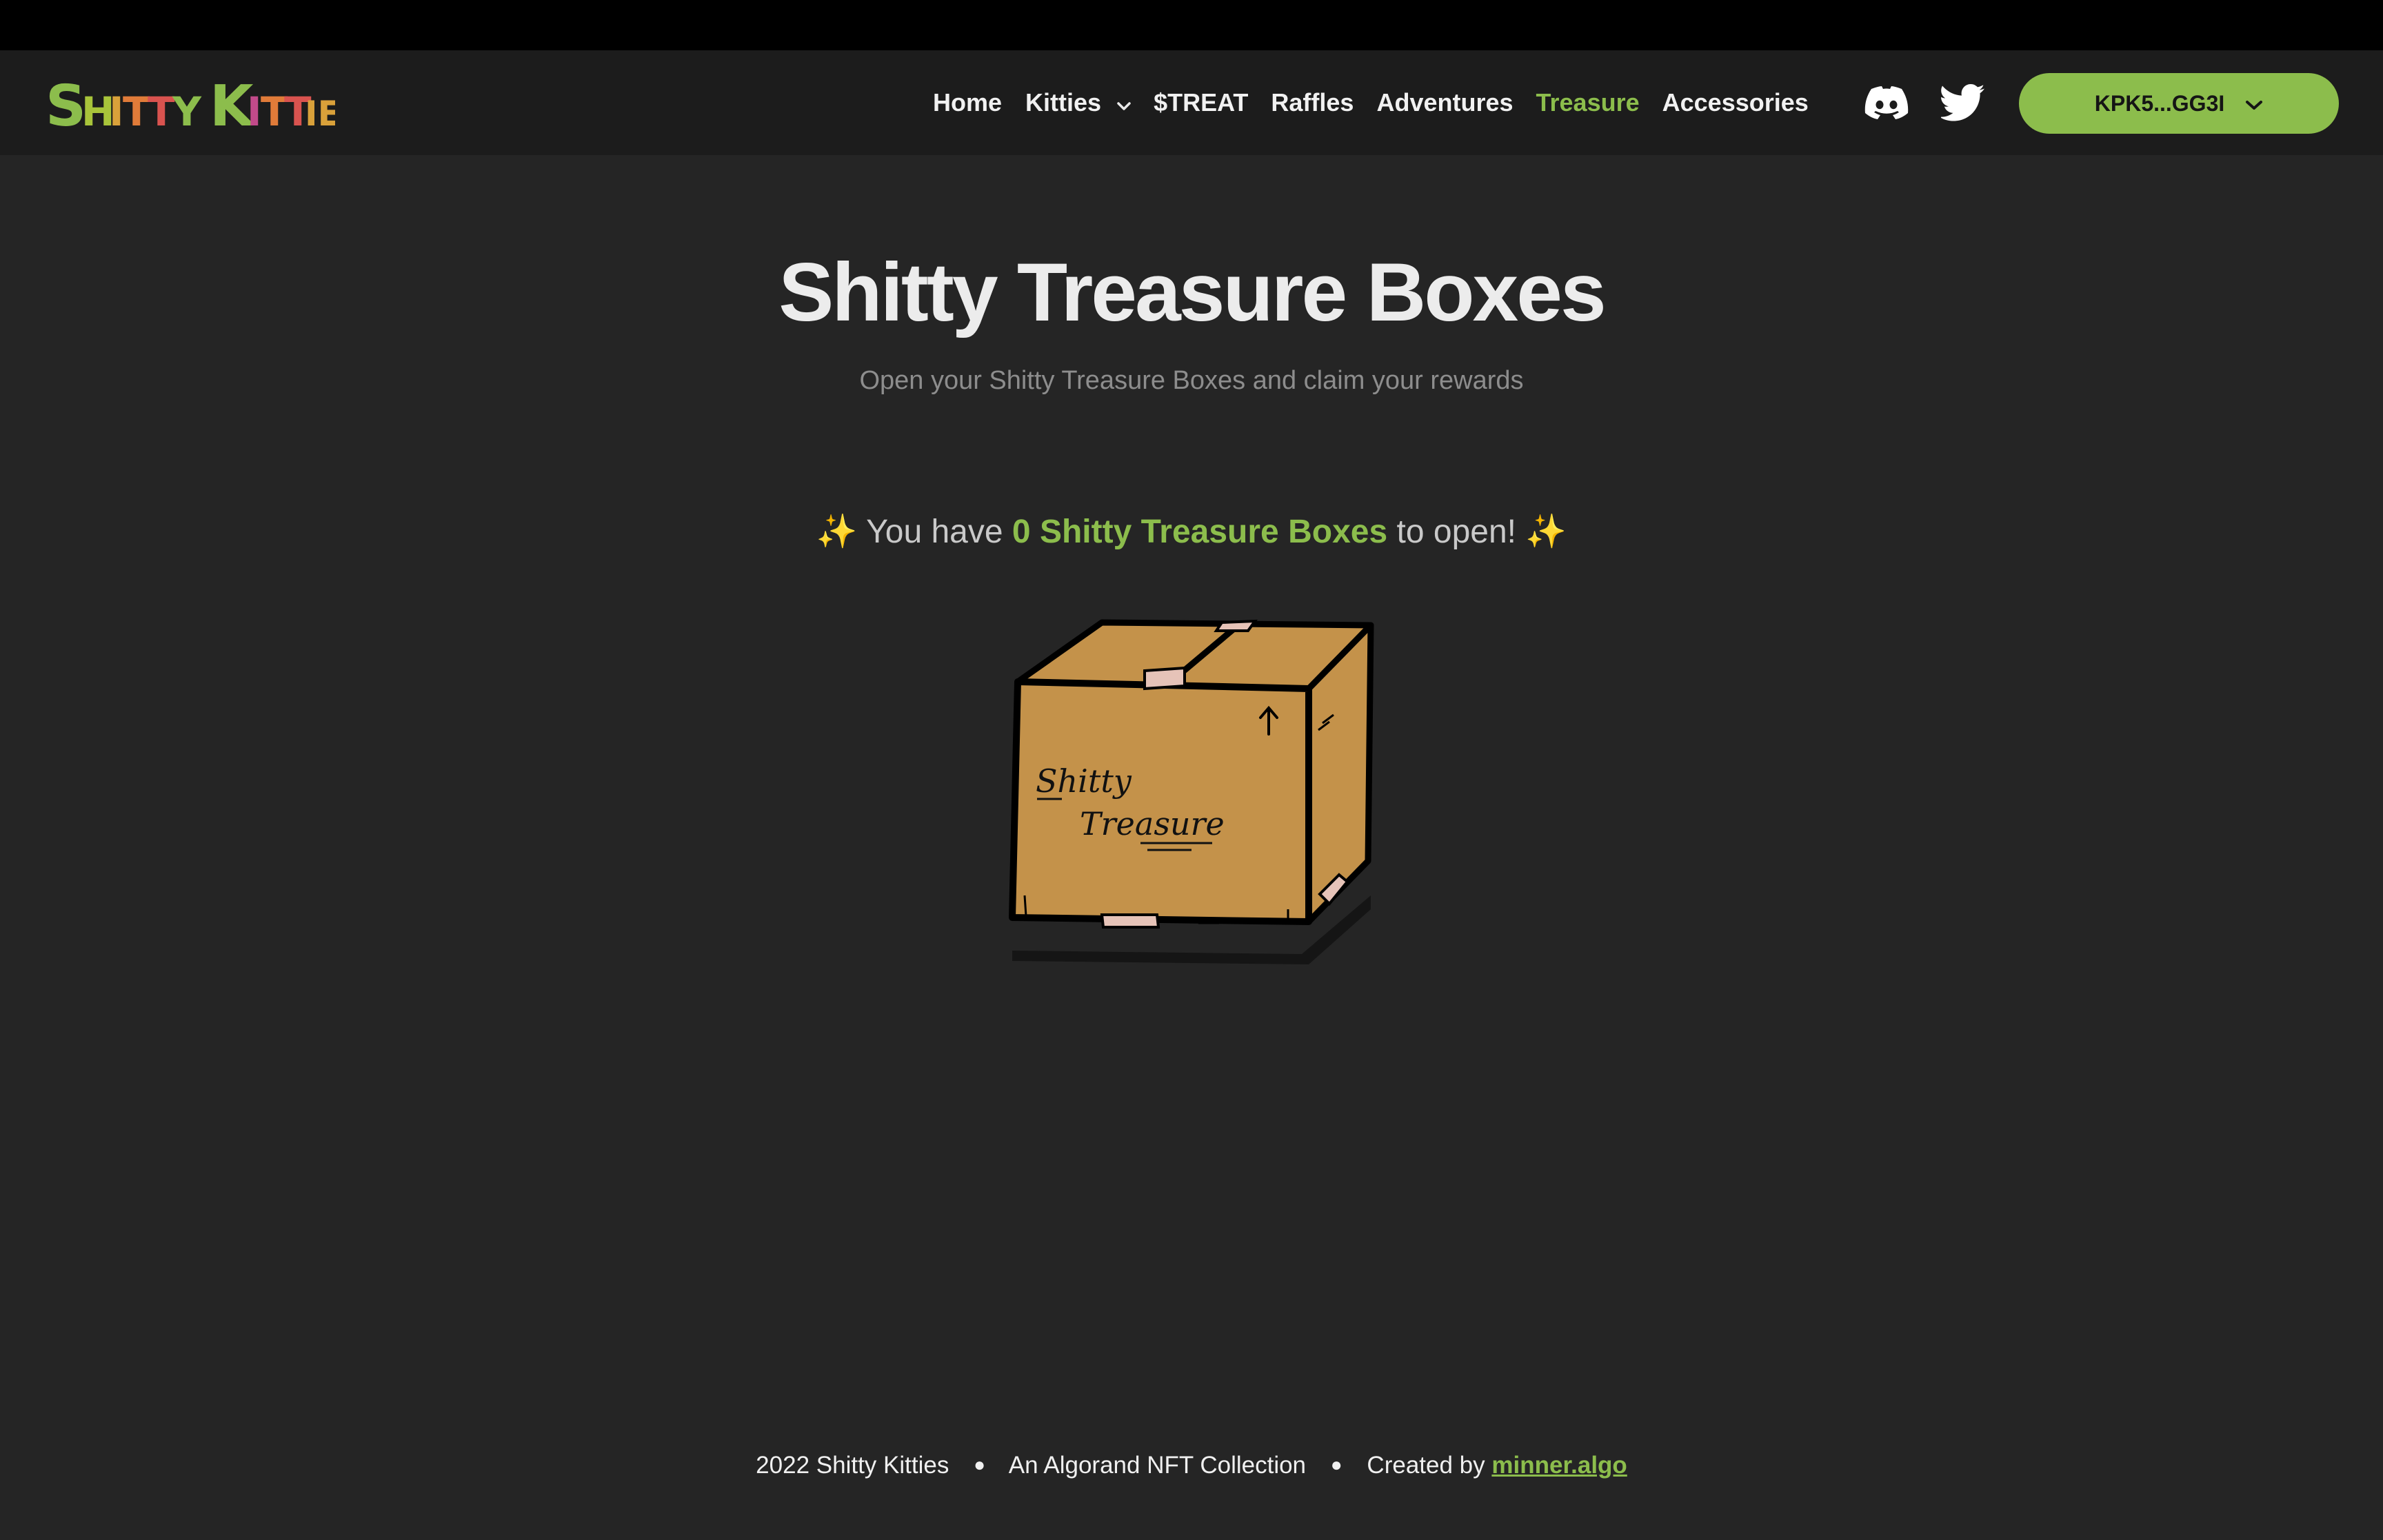  What do you see at coordinates (1191, 25) in the screenshot?
I see `top-black-strip` at bounding box center [1191, 25].